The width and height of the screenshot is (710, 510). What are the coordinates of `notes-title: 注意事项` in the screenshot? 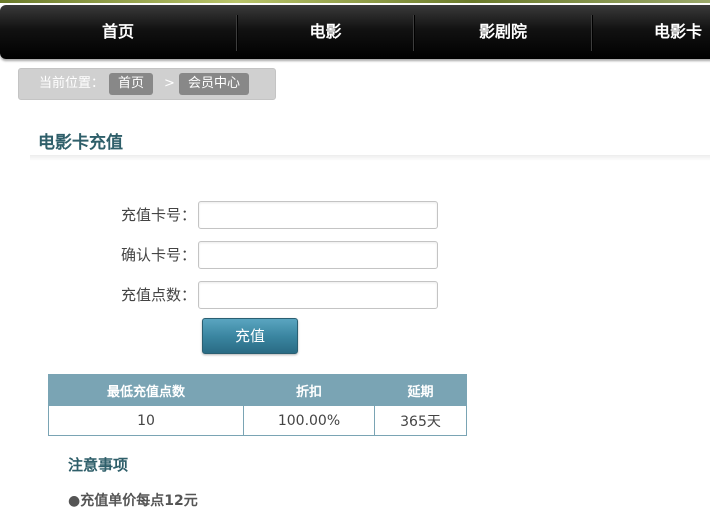 It's located at (98, 465).